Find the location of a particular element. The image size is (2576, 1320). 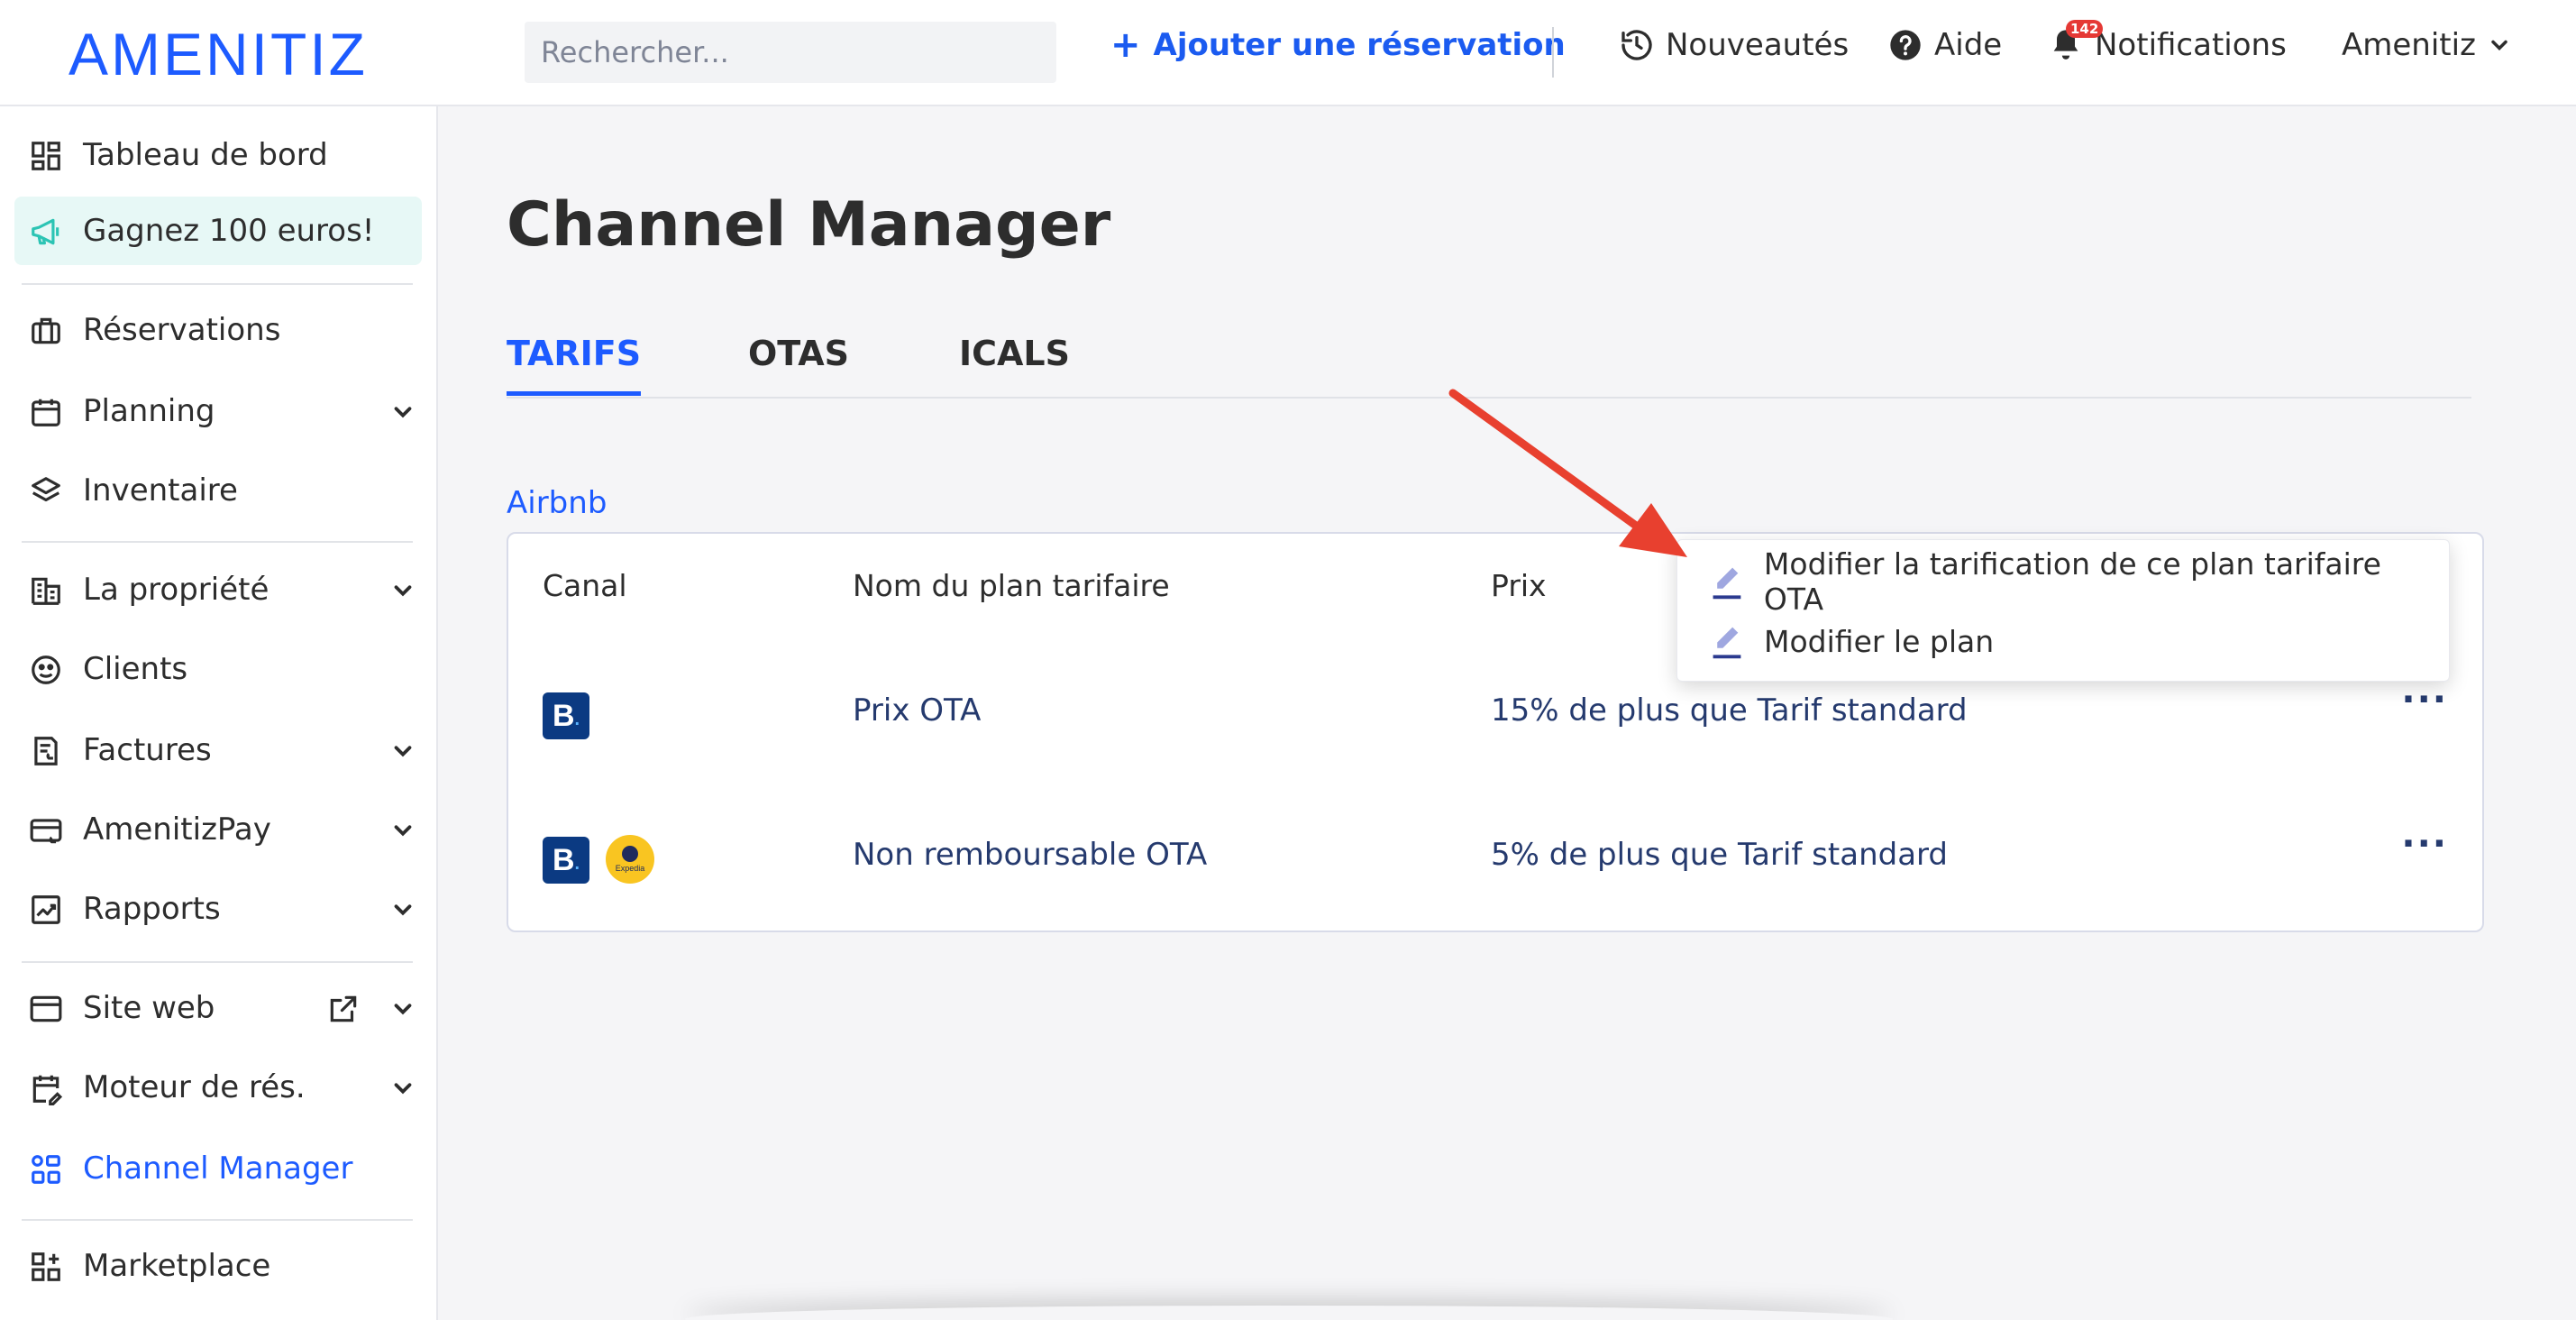

add-reservation-button: + Ajouter une réservation is located at coordinates (1338, 45).